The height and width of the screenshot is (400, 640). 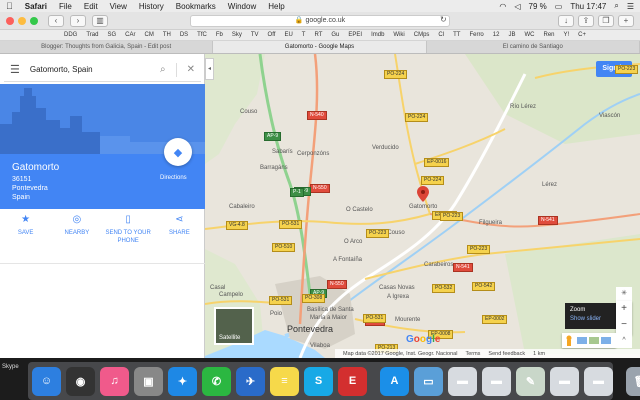 I want to click on close-icon: ✕, so click(x=191, y=69).